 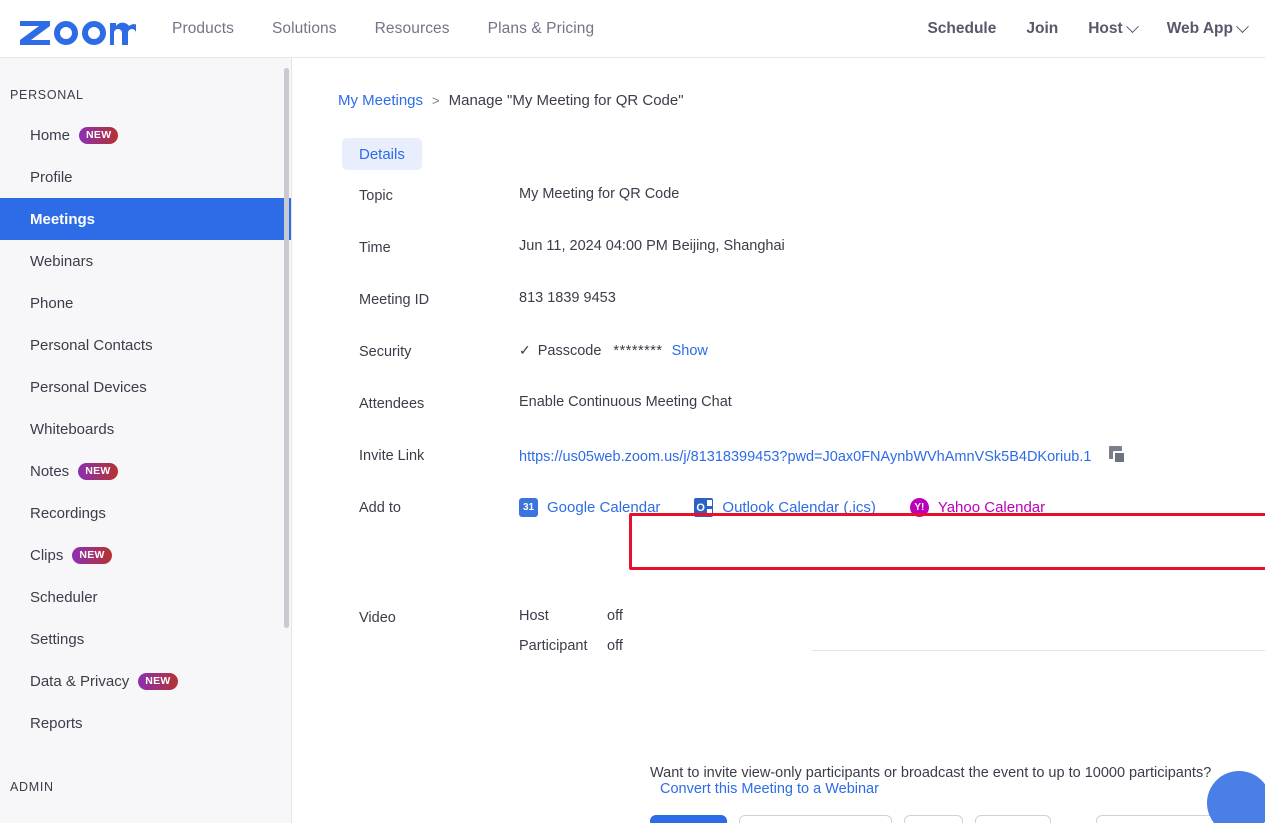 I want to click on video-participant-value: off, so click(x=615, y=646).